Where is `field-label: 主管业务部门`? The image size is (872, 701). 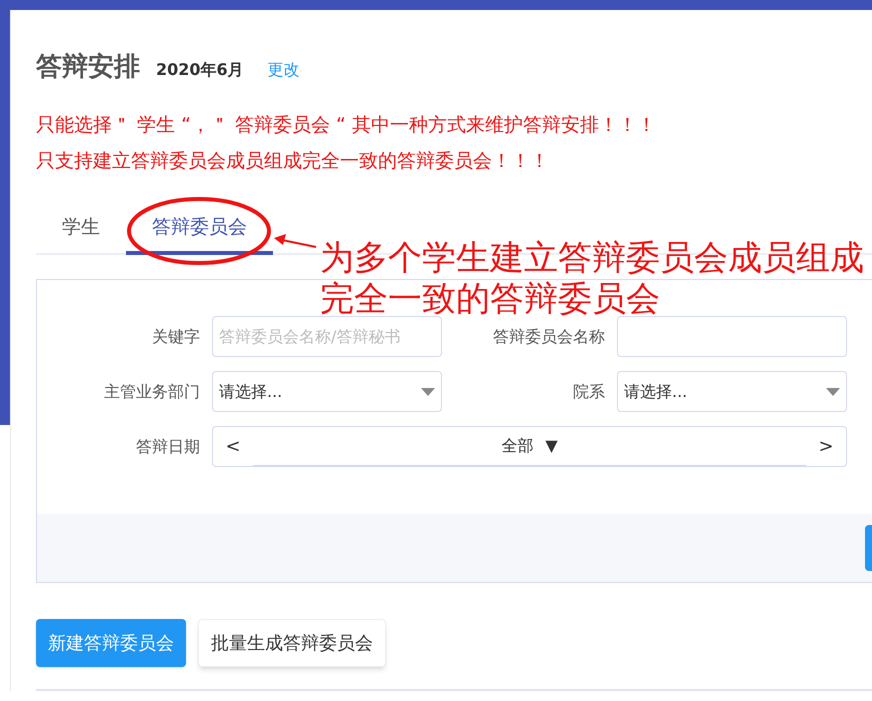
field-label: 主管业务部门 is located at coordinates (152, 391).